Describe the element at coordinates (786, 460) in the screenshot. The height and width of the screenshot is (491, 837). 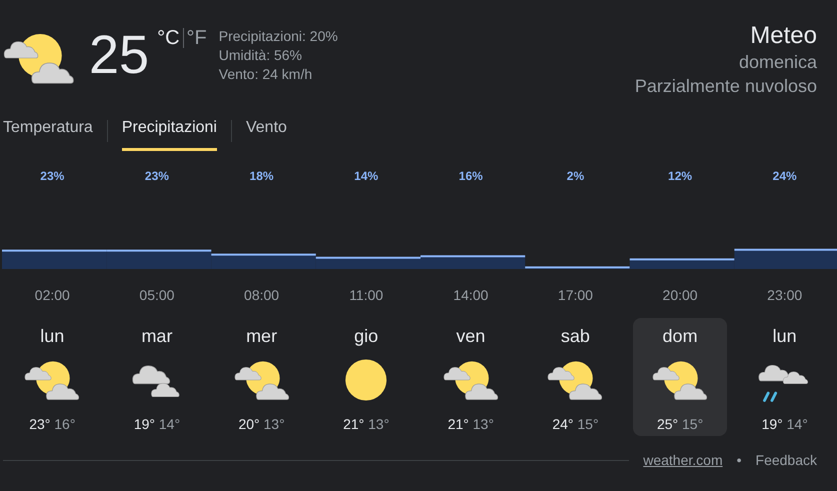
I see `feedback-link: Feedback` at that location.